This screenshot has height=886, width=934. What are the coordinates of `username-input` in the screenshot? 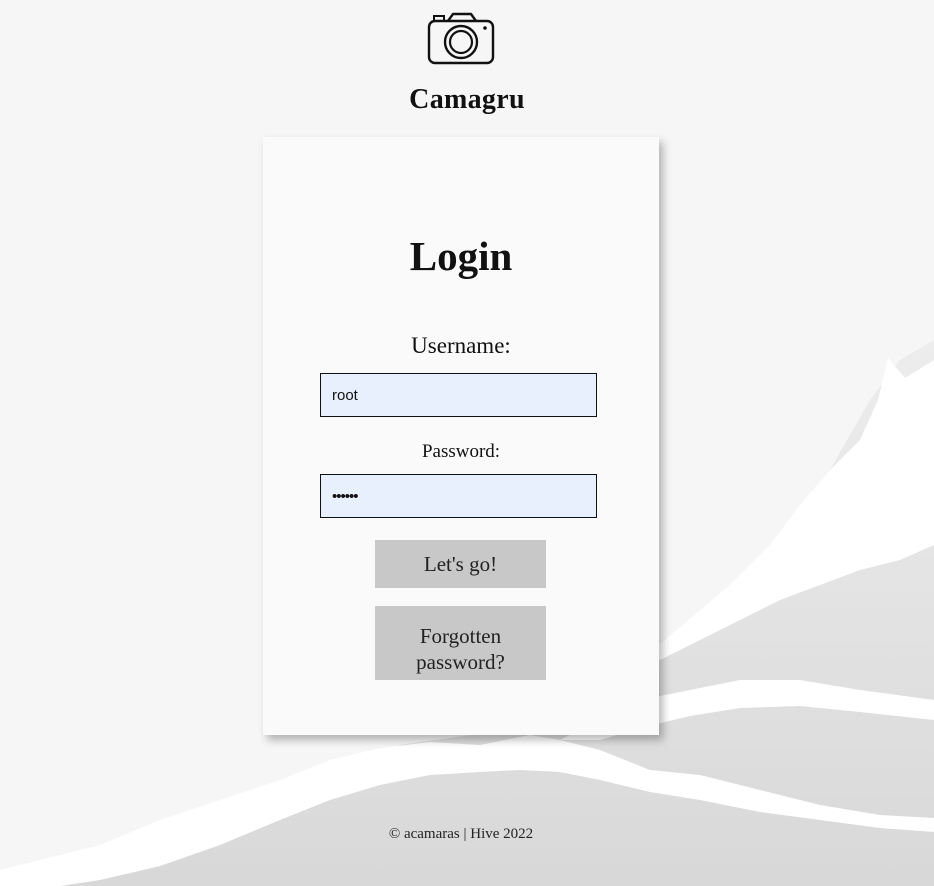 It's located at (458, 395).